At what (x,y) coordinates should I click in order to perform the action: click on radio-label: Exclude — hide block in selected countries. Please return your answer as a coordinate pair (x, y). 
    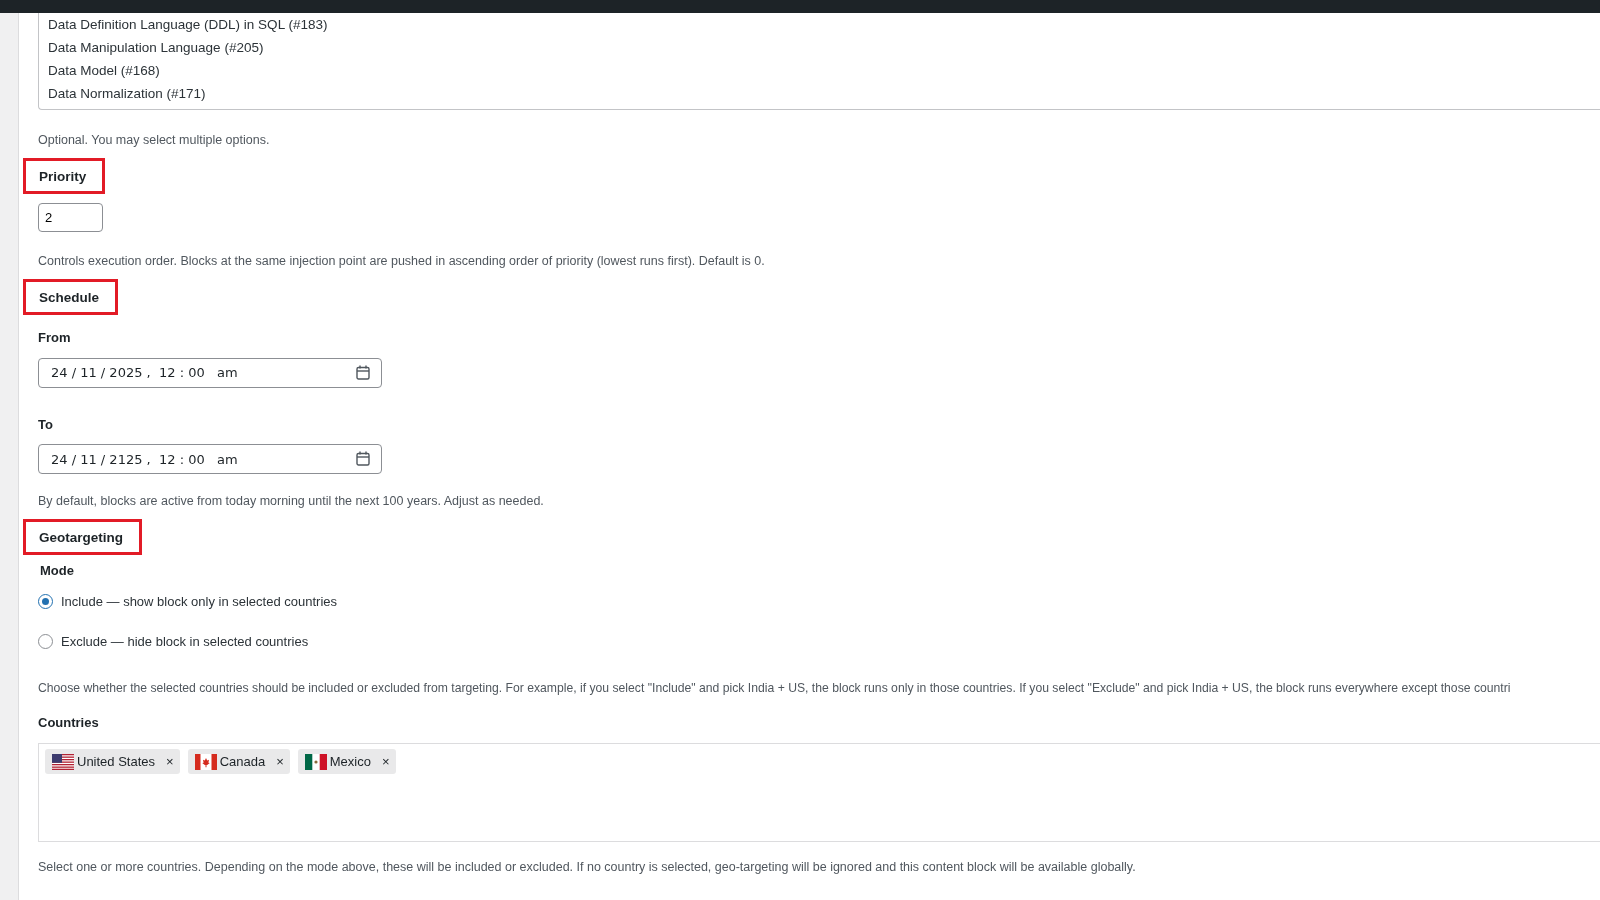
    Looking at the image, I should click on (185, 641).